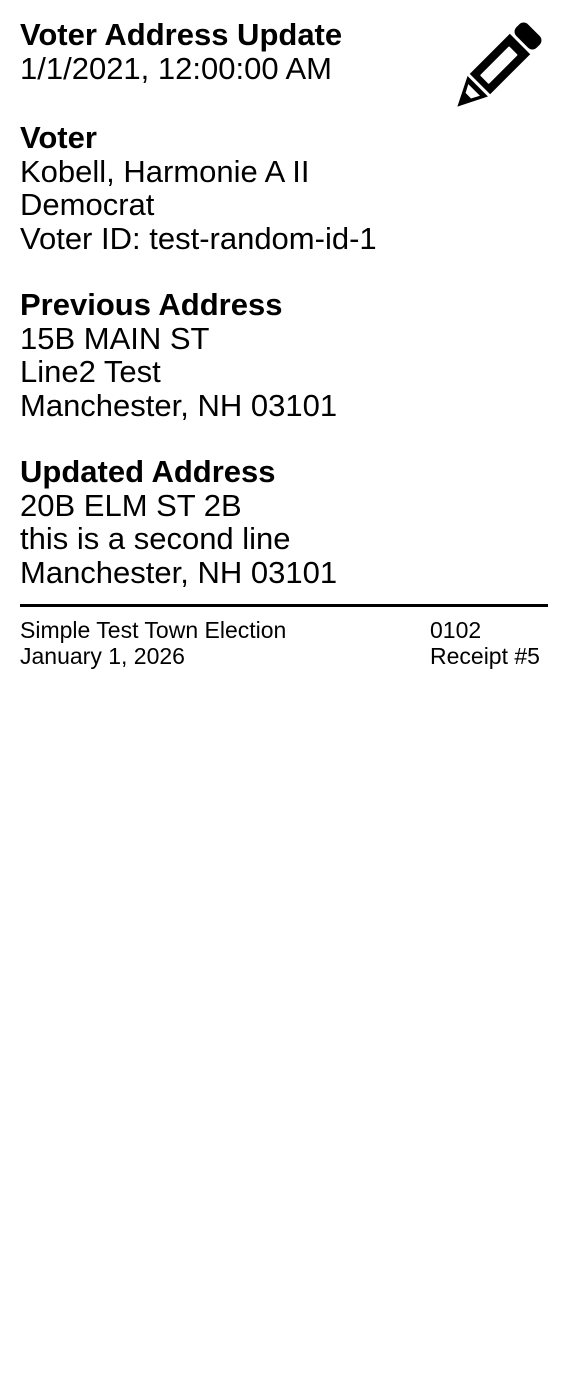  What do you see at coordinates (102, 656) in the screenshot?
I see `election-date: January 1, 2026` at bounding box center [102, 656].